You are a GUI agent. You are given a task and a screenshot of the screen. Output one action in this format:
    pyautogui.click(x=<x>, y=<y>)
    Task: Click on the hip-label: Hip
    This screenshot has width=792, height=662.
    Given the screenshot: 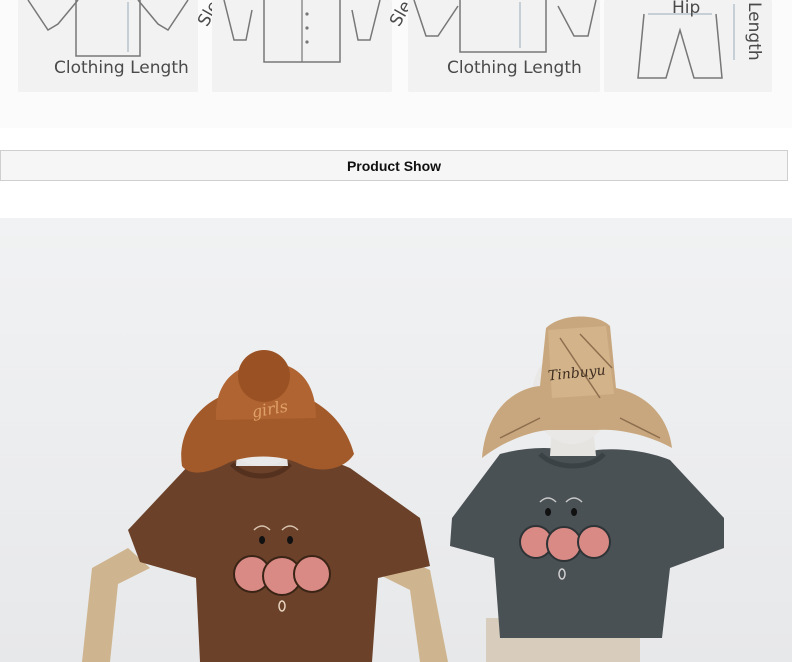 What is the action you would take?
    pyautogui.click(x=686, y=9)
    